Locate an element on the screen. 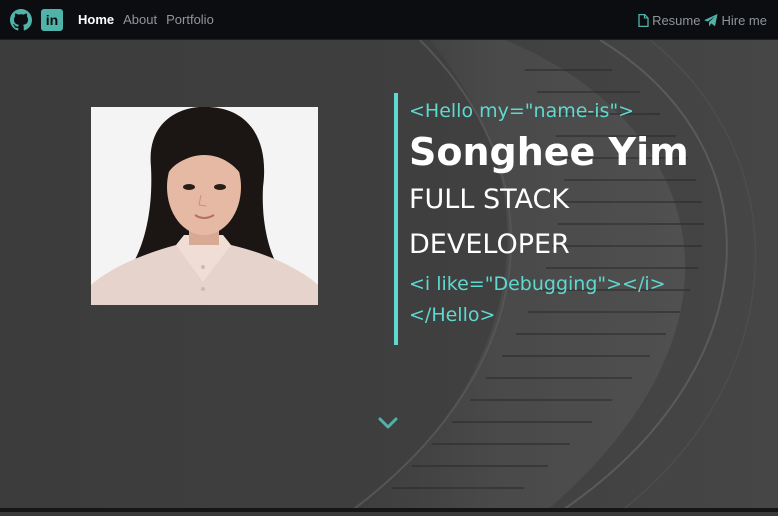 The image size is (778, 516). navbar: in Home About Portfolio Resume Hire me is located at coordinates (389, 20).